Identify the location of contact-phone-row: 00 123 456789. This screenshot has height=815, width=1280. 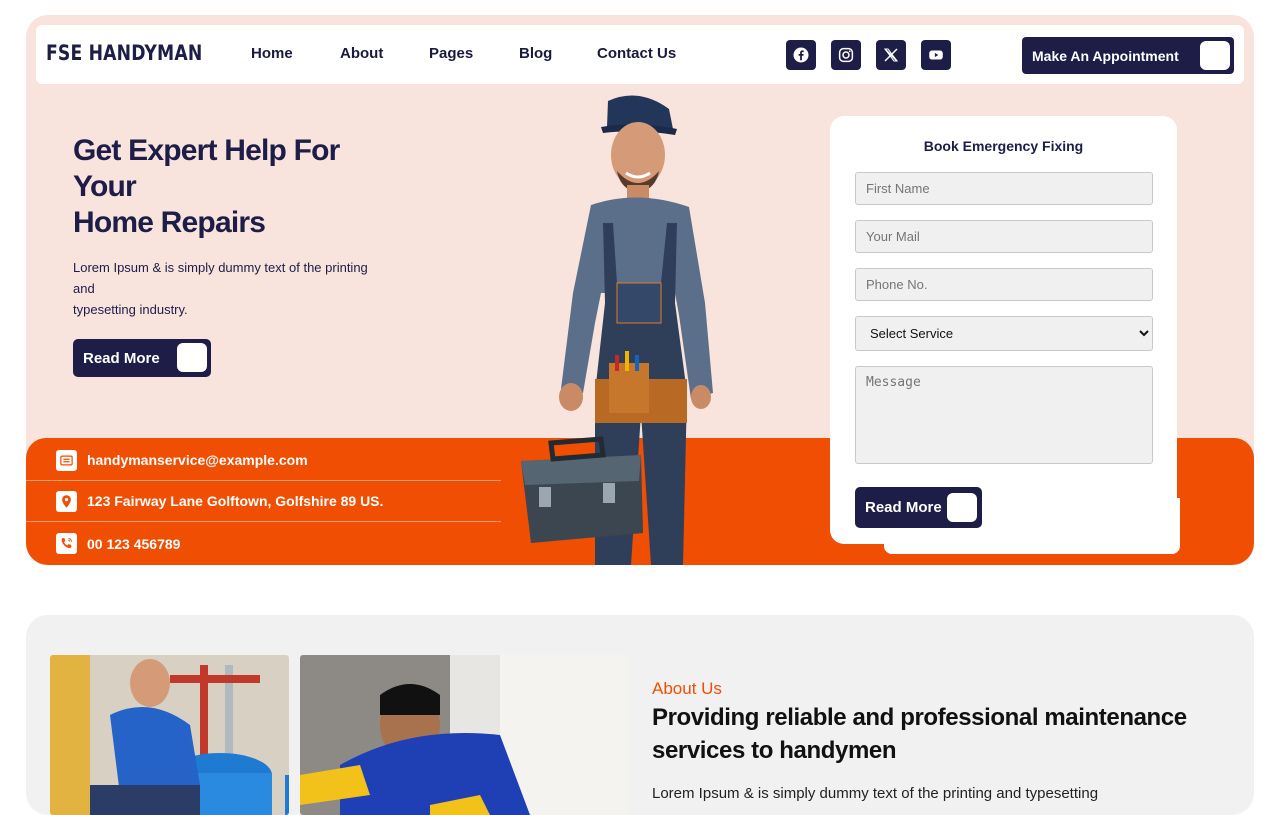
(263, 543).